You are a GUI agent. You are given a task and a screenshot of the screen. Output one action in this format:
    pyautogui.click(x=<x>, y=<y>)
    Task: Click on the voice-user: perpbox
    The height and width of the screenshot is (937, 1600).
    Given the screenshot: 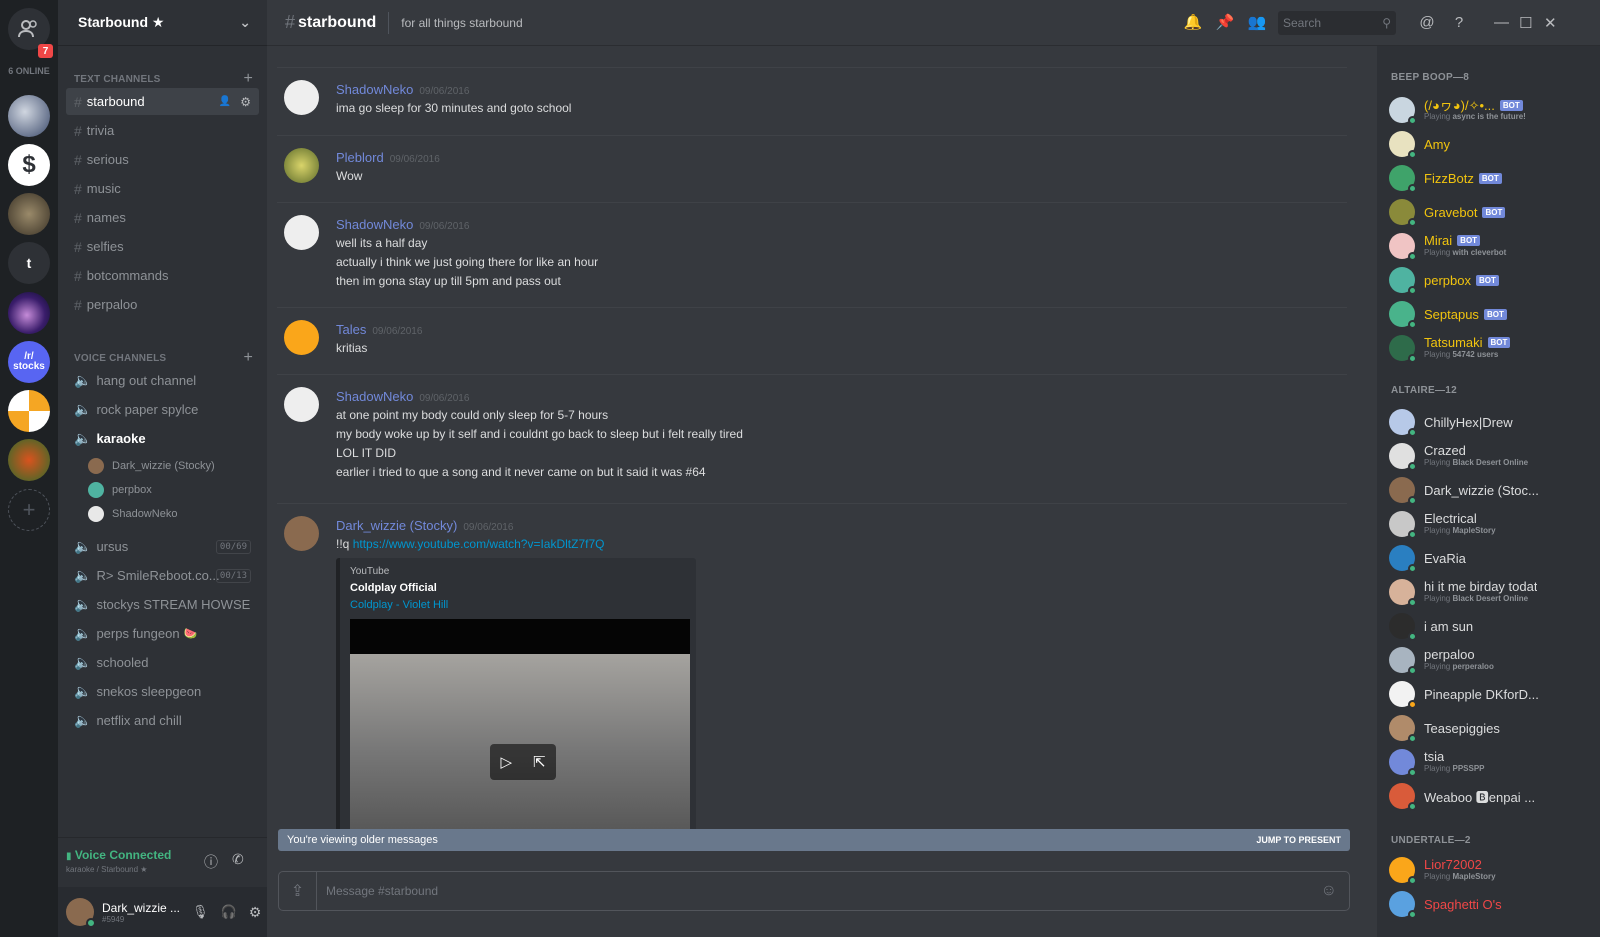 What is the action you would take?
    pyautogui.click(x=120, y=490)
    